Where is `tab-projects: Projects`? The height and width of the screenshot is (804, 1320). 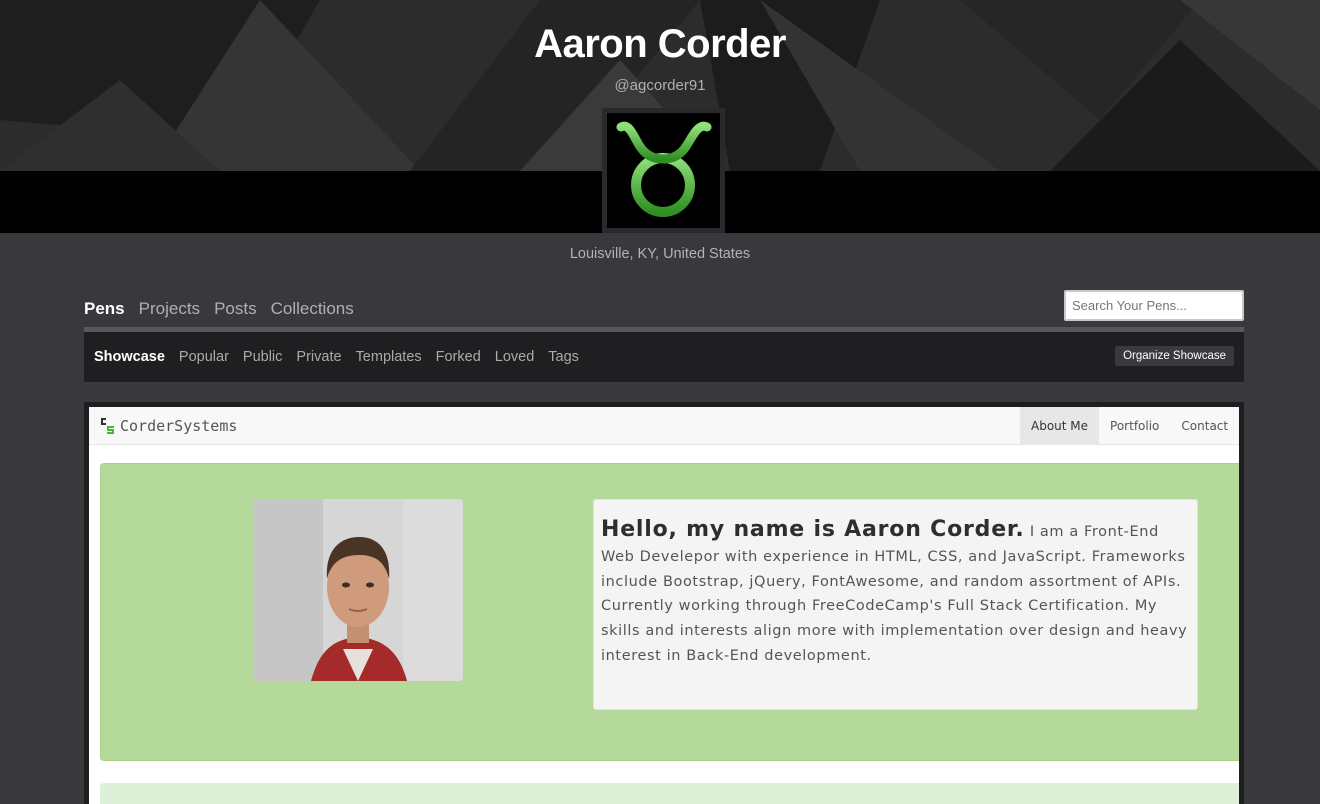
tab-projects: Projects is located at coordinates (169, 309).